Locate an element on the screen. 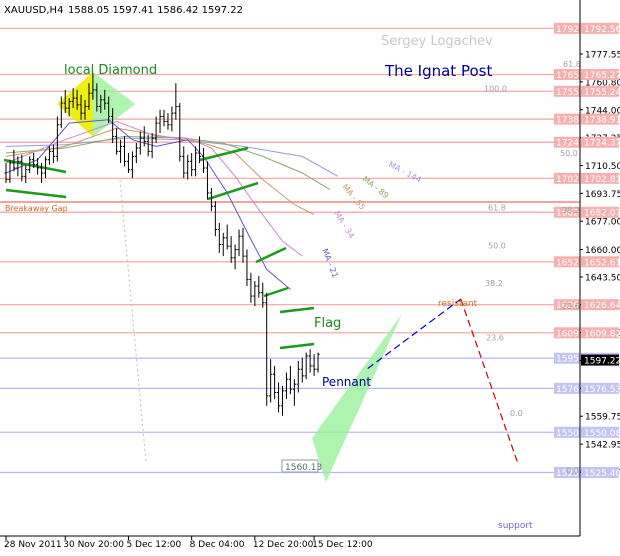 The image size is (620, 556). time-tick-label: 28 Nov 2011 is located at coordinates (33, 545).